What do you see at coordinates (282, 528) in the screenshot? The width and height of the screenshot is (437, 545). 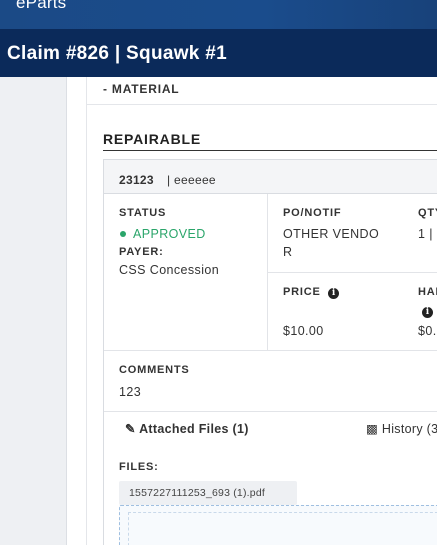 I see `dropzone-inner` at bounding box center [282, 528].